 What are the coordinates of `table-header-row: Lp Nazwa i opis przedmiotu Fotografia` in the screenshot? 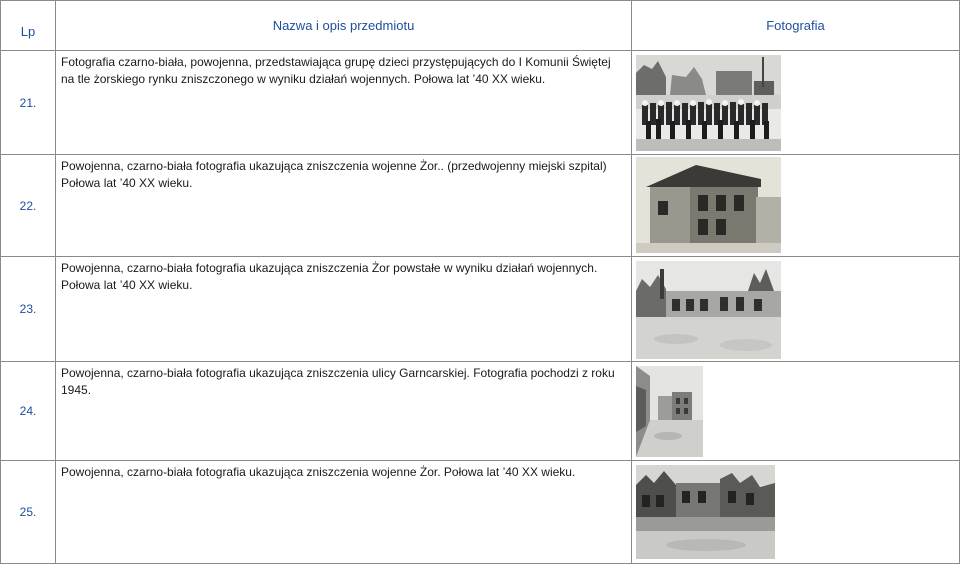 It's located at (480, 25).